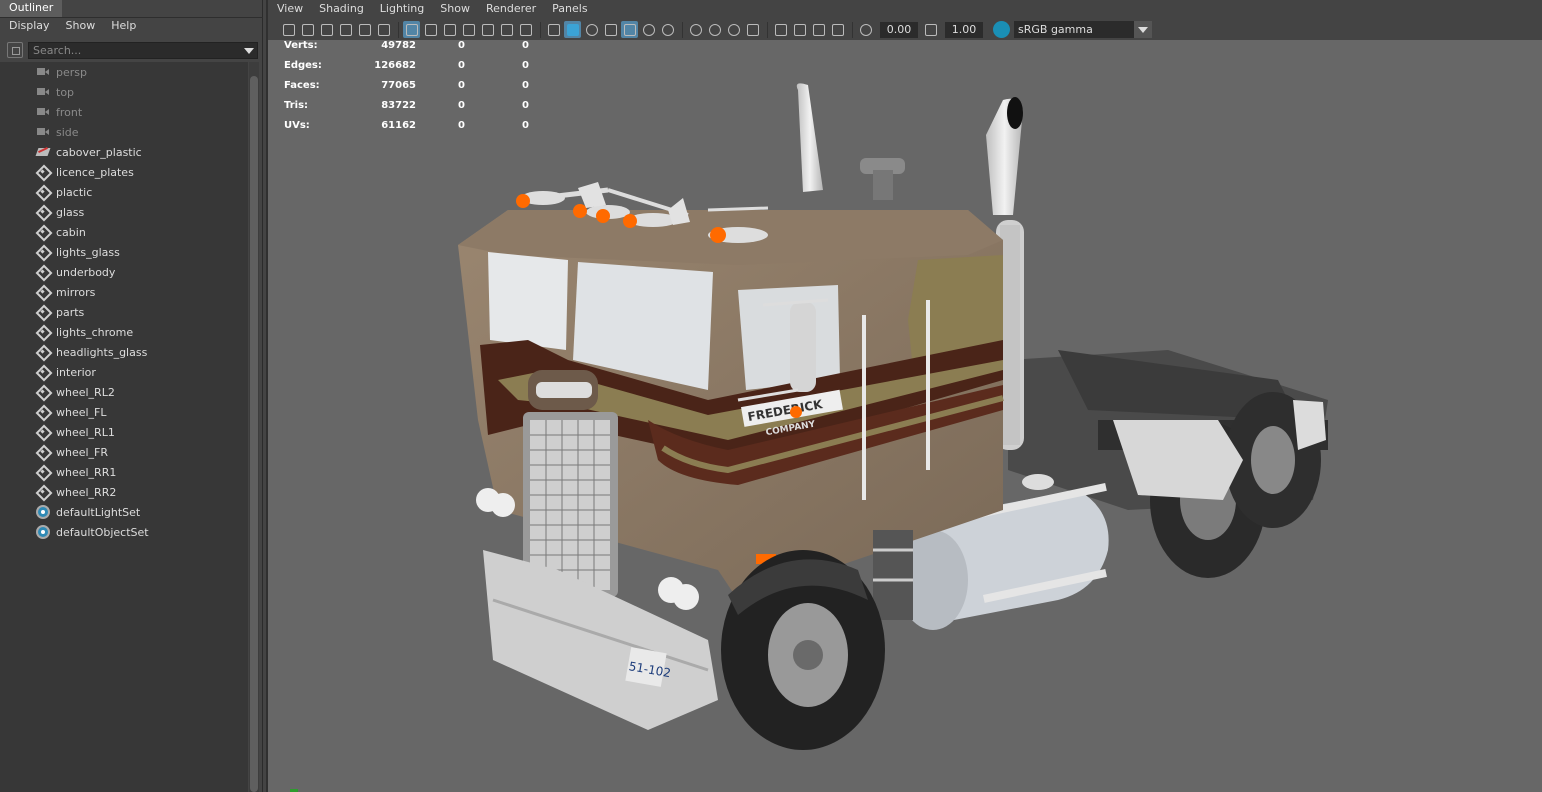 This screenshot has width=1542, height=792. Describe the element at coordinates (714, 29) in the screenshot. I see `motion-blur-icon` at that location.